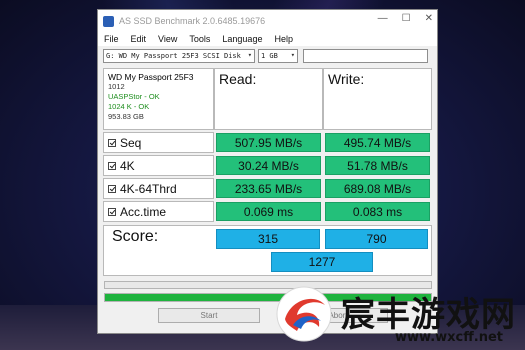 The height and width of the screenshot is (350, 525). I want to click on menu-edit: Edit, so click(139, 39).